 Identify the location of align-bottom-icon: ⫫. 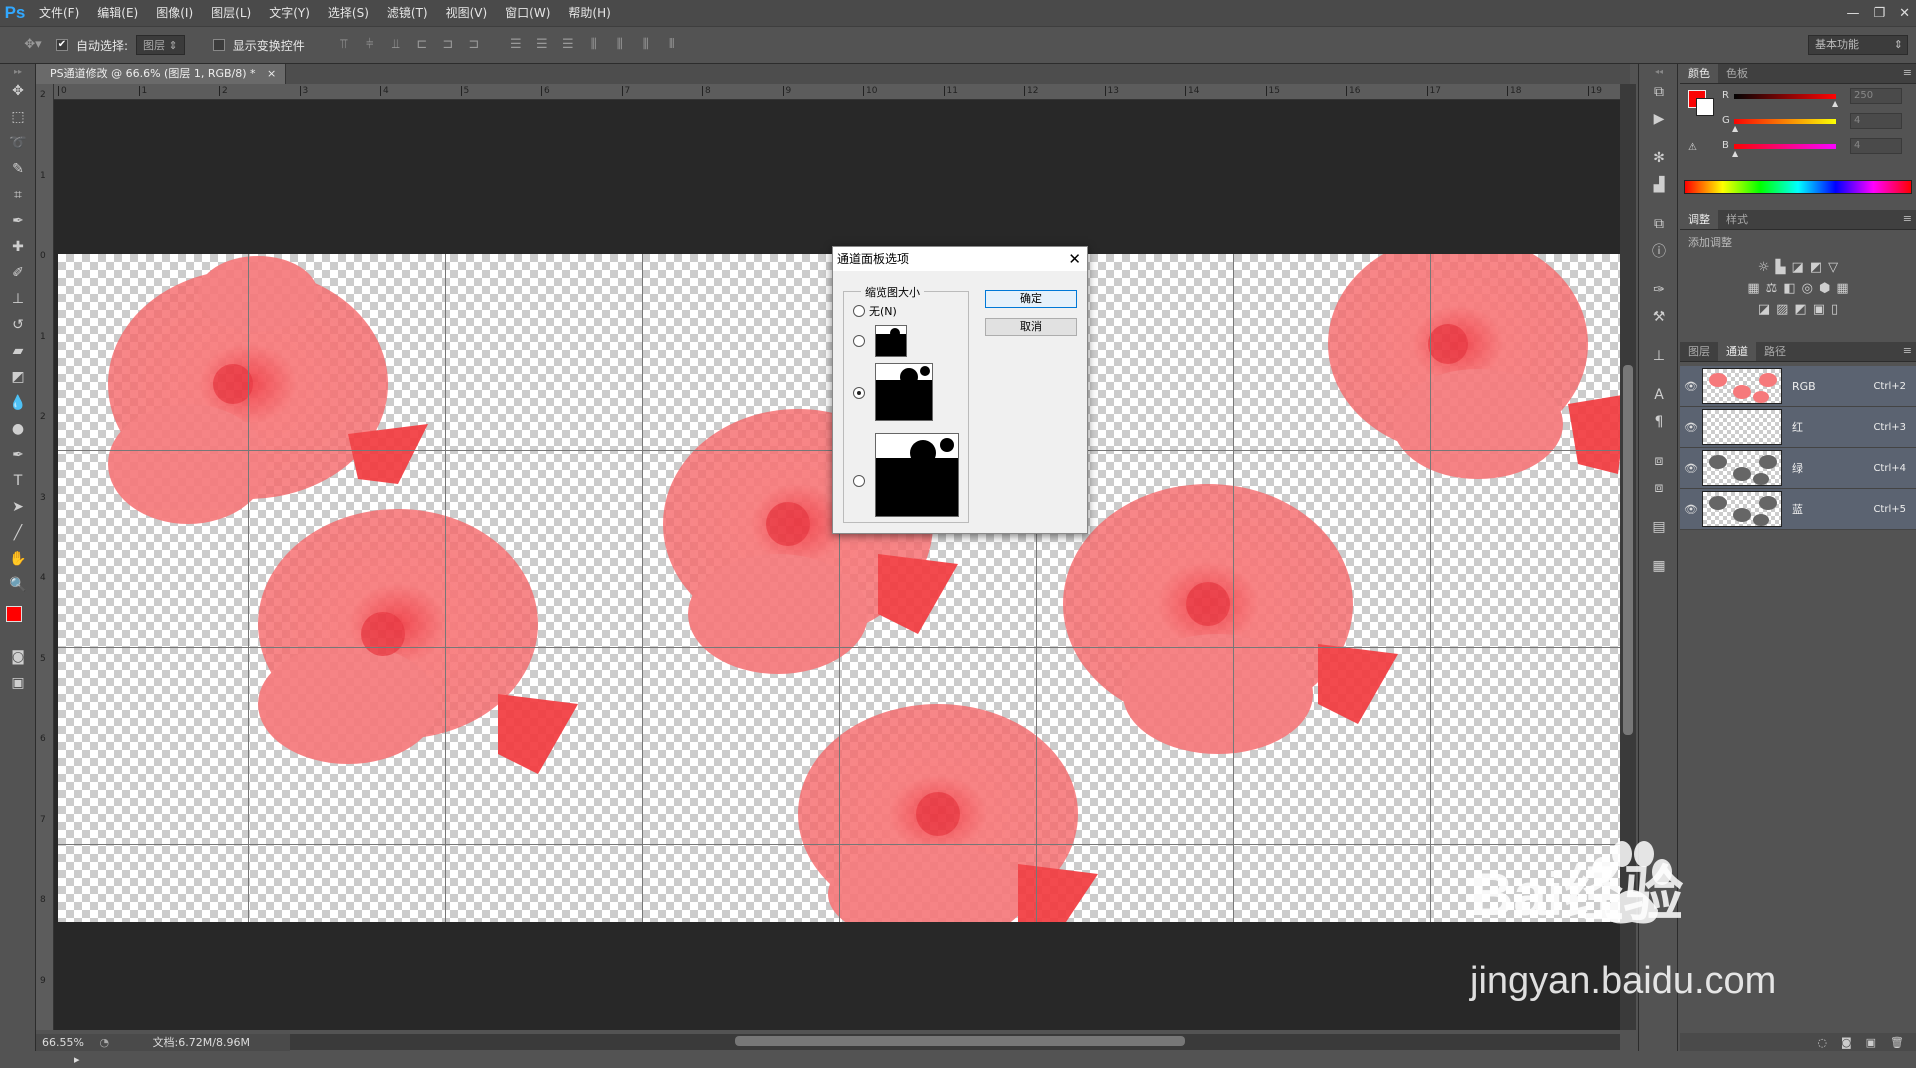
(396, 45).